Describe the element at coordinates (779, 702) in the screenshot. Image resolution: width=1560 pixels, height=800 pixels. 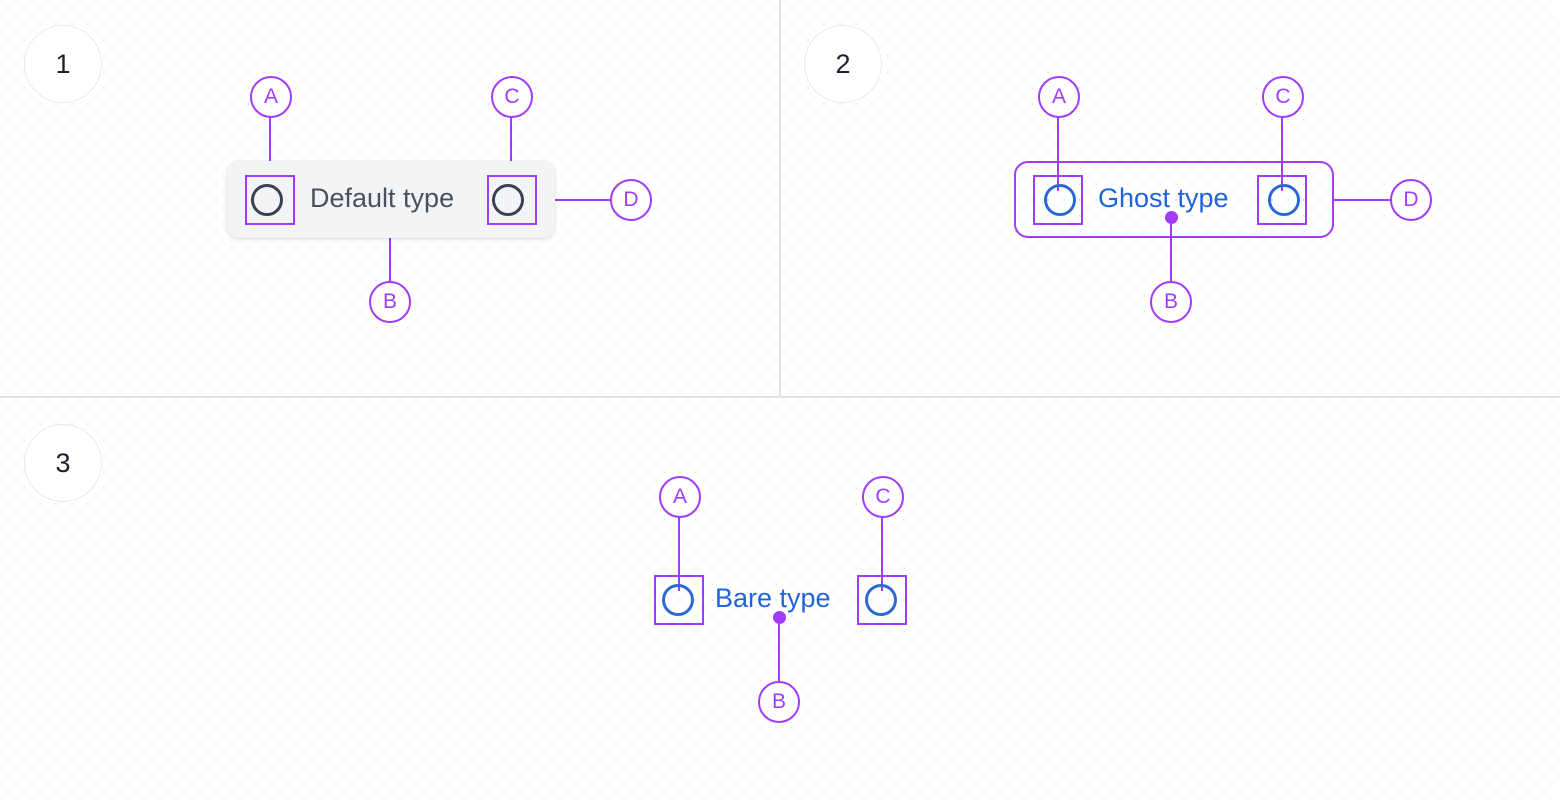
I see `annotation-badge-b-p3: B` at that location.